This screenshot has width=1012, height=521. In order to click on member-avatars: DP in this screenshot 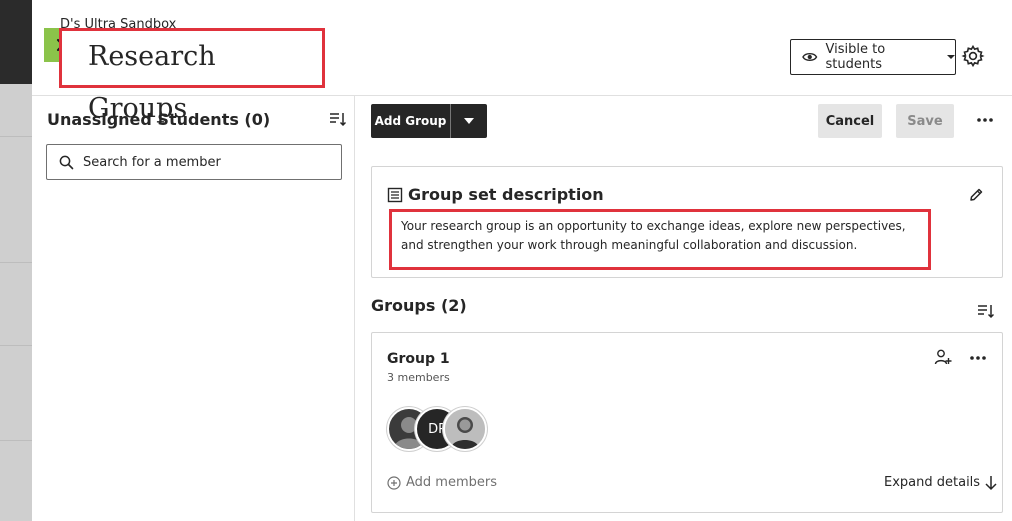, I will do `click(442, 430)`.